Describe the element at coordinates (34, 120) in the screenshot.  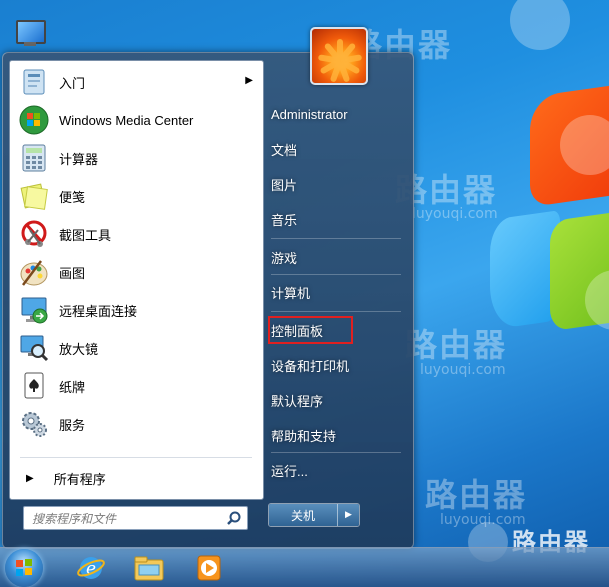
I see `media-center-icon` at that location.